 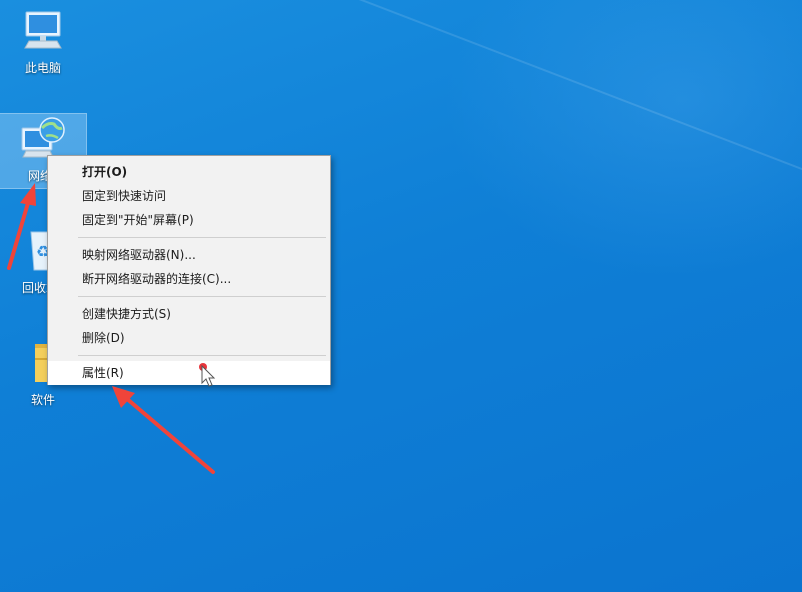 What do you see at coordinates (208, 377) in the screenshot?
I see `mouse-cursor` at bounding box center [208, 377].